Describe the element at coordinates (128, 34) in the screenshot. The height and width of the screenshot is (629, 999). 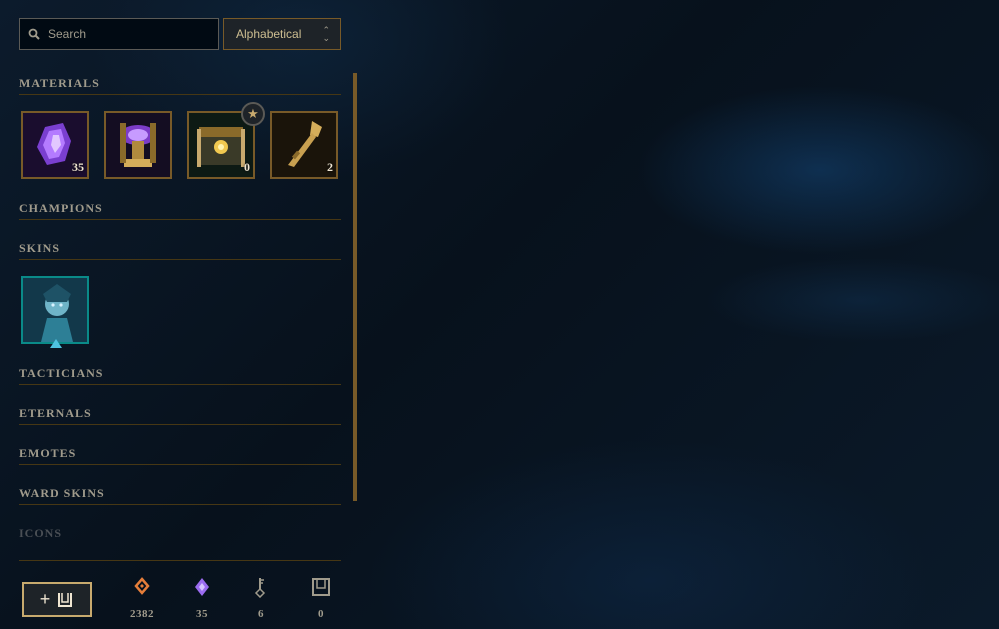
I see `search-input` at that location.